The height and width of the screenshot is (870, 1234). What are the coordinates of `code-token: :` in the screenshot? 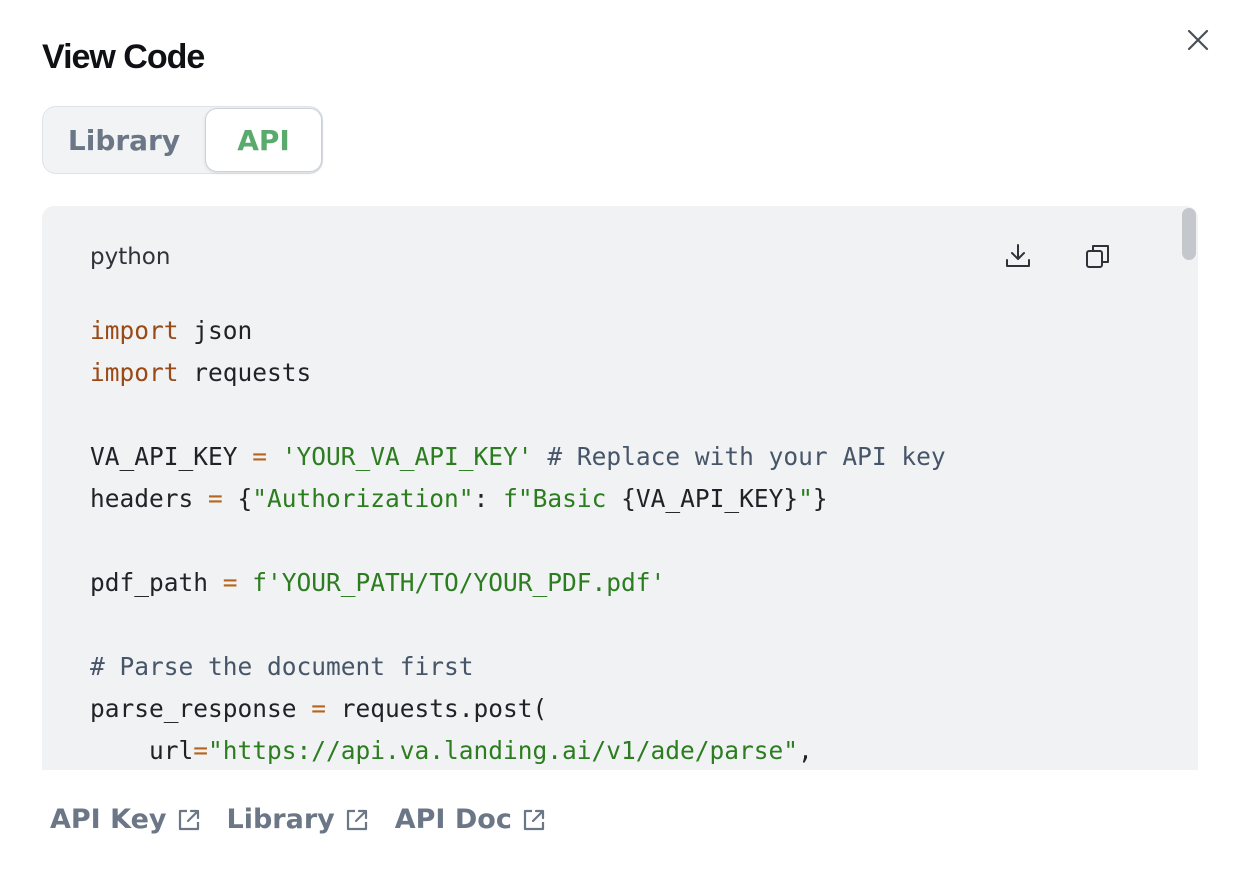 It's located at (488, 498).